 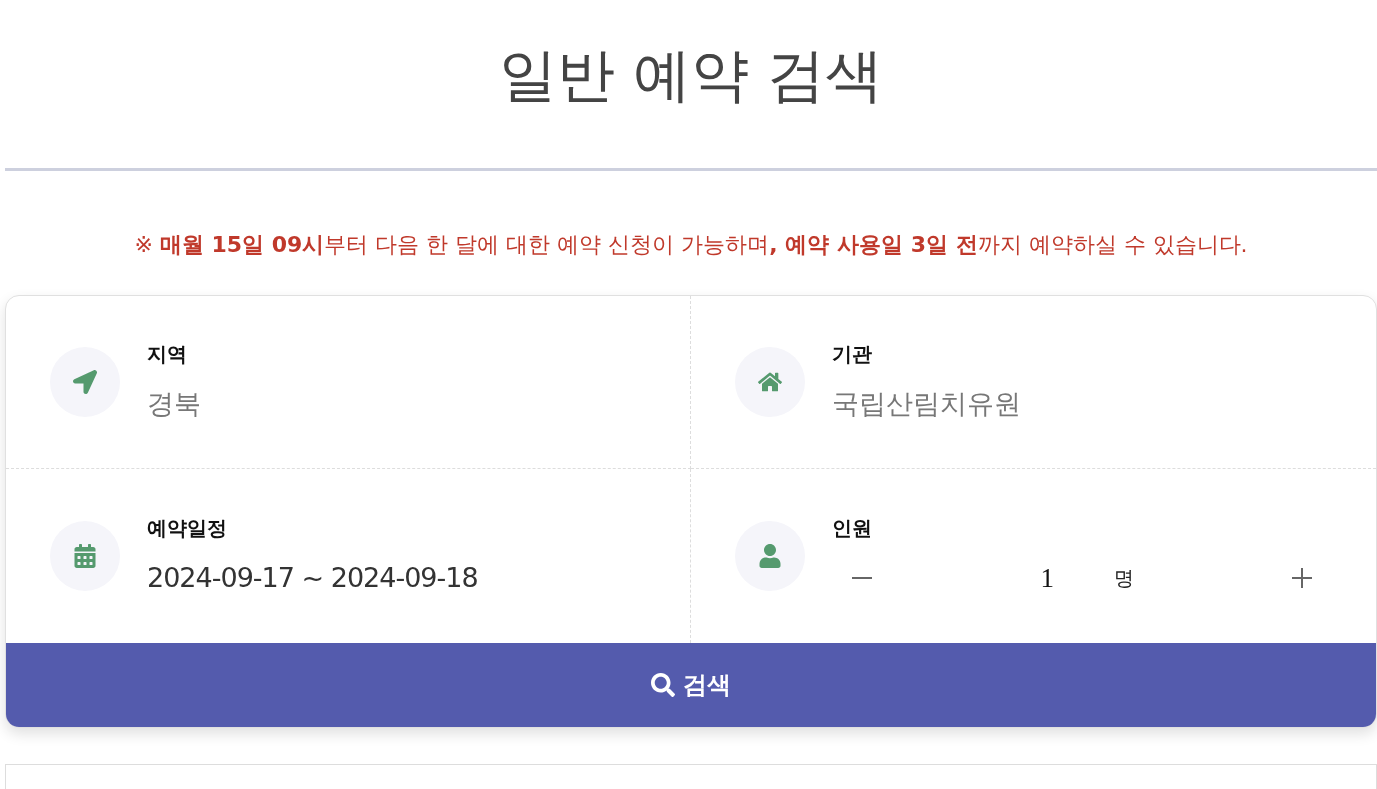 What do you see at coordinates (167, 354) in the screenshot?
I see `field-label: 지역` at bounding box center [167, 354].